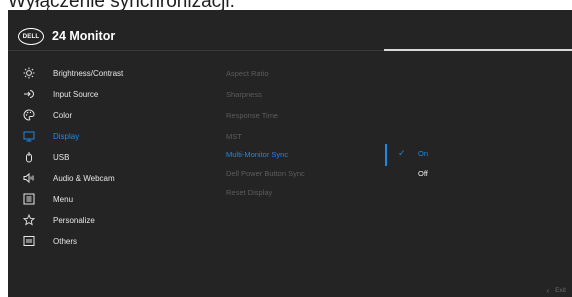 This screenshot has width=572, height=297. I want to click on osd-header: DELL 24 Monitor, so click(290, 30).